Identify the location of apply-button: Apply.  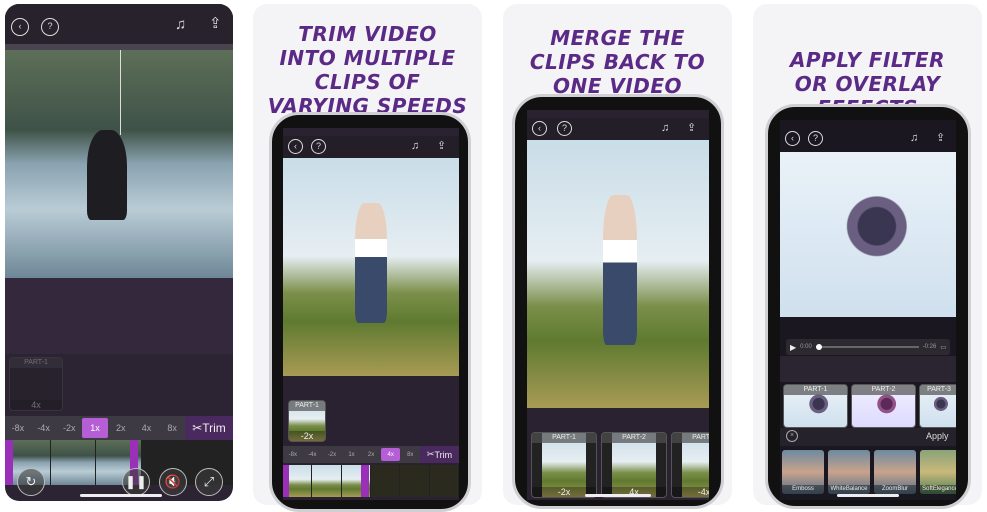
(937, 436).